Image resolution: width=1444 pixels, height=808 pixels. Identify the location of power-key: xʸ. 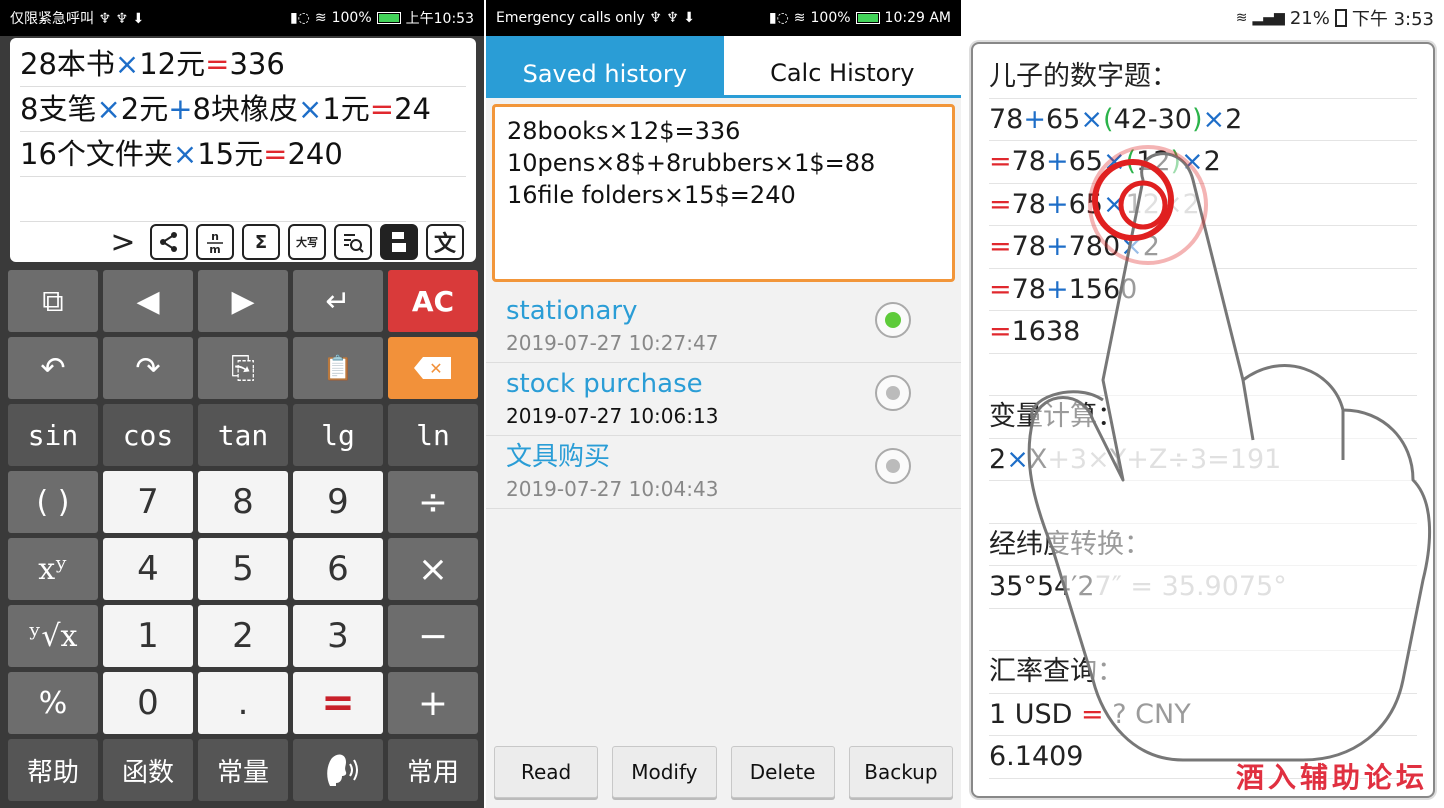
(53, 569).